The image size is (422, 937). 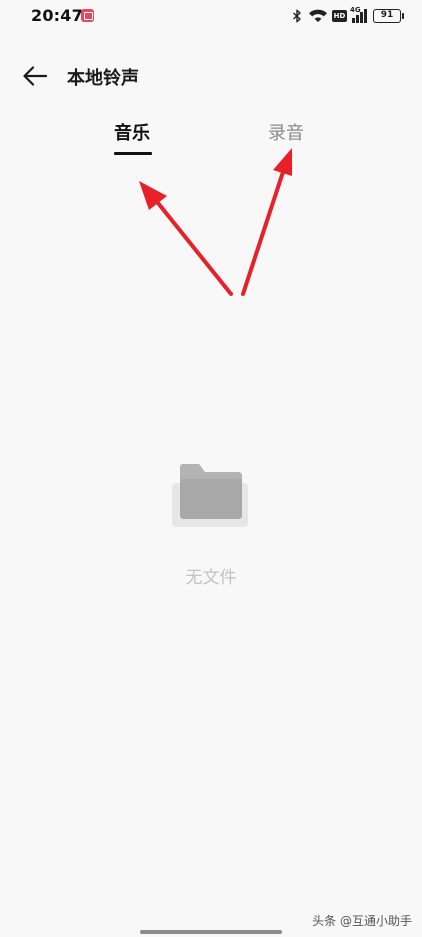 I want to click on gesture-bar, so click(x=211, y=932).